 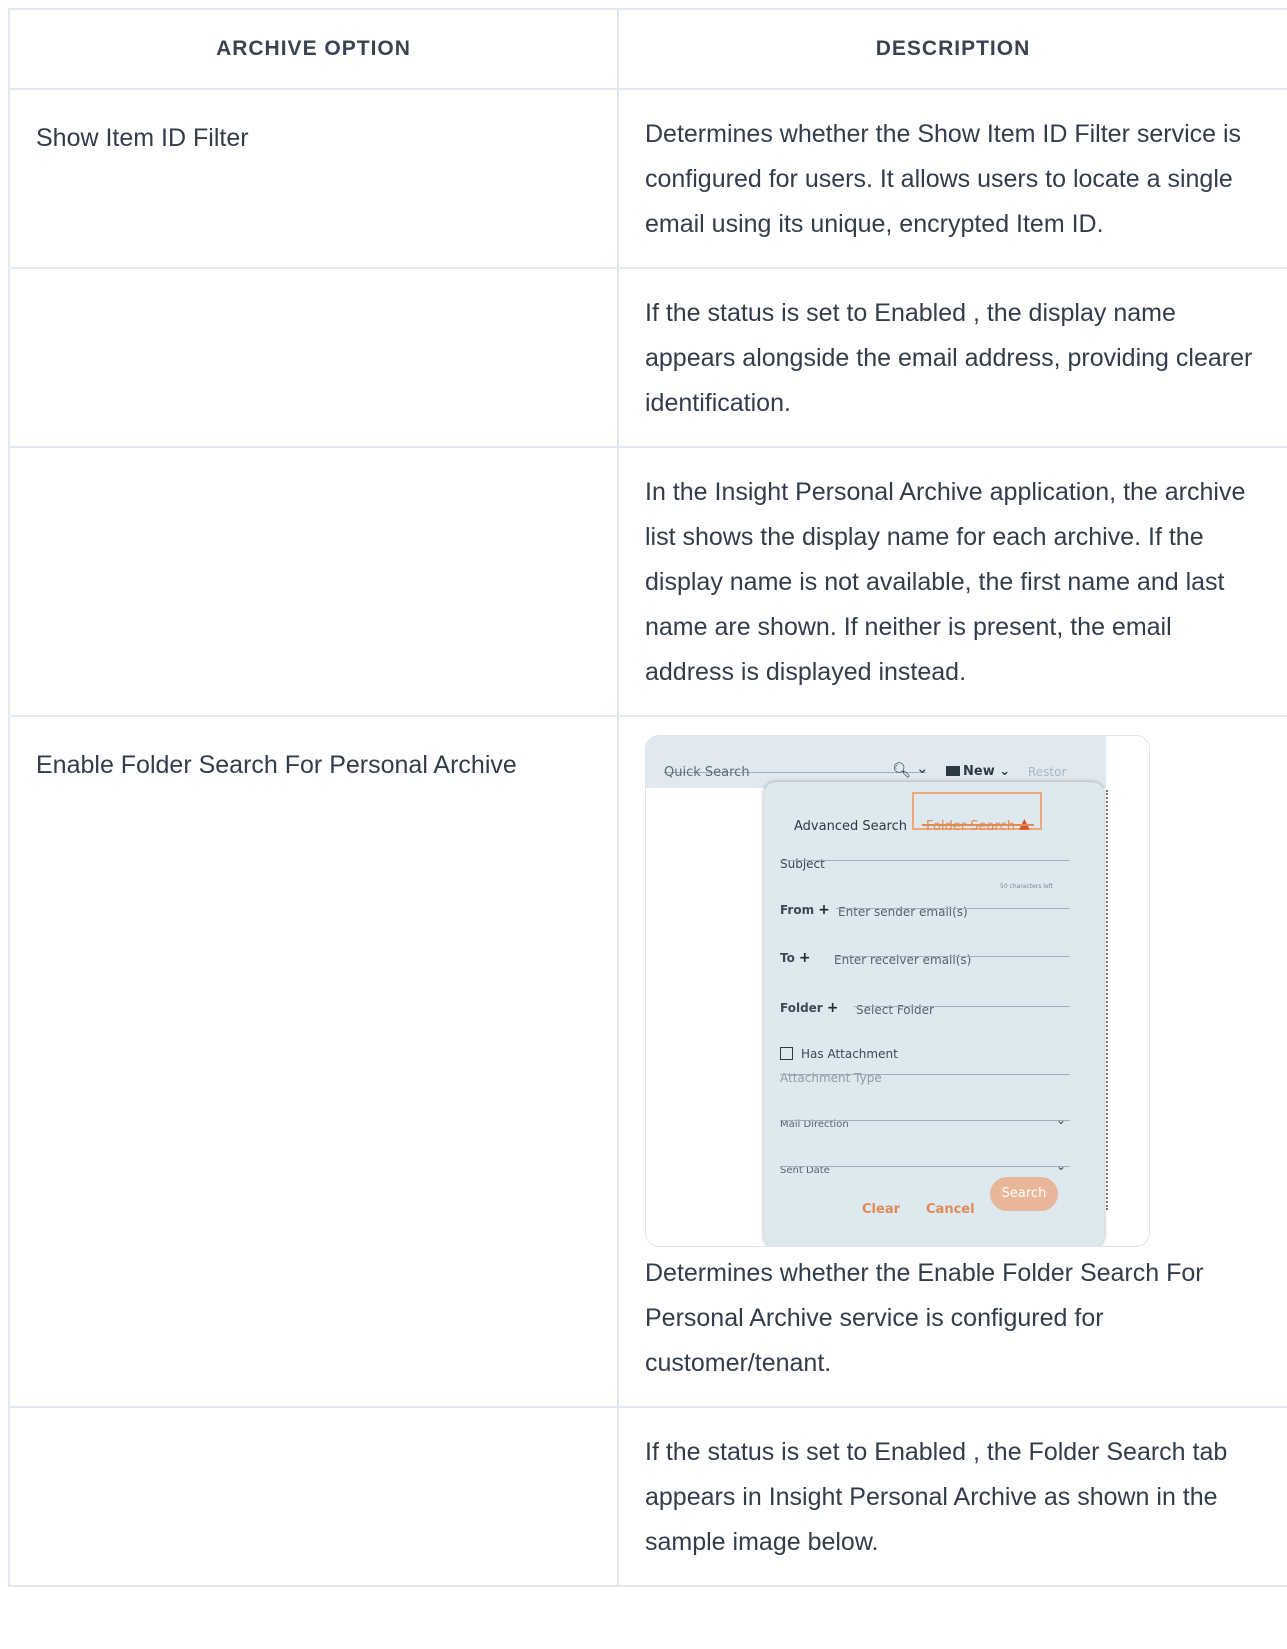 I want to click on folder-label: Folder +, so click(x=809, y=1008).